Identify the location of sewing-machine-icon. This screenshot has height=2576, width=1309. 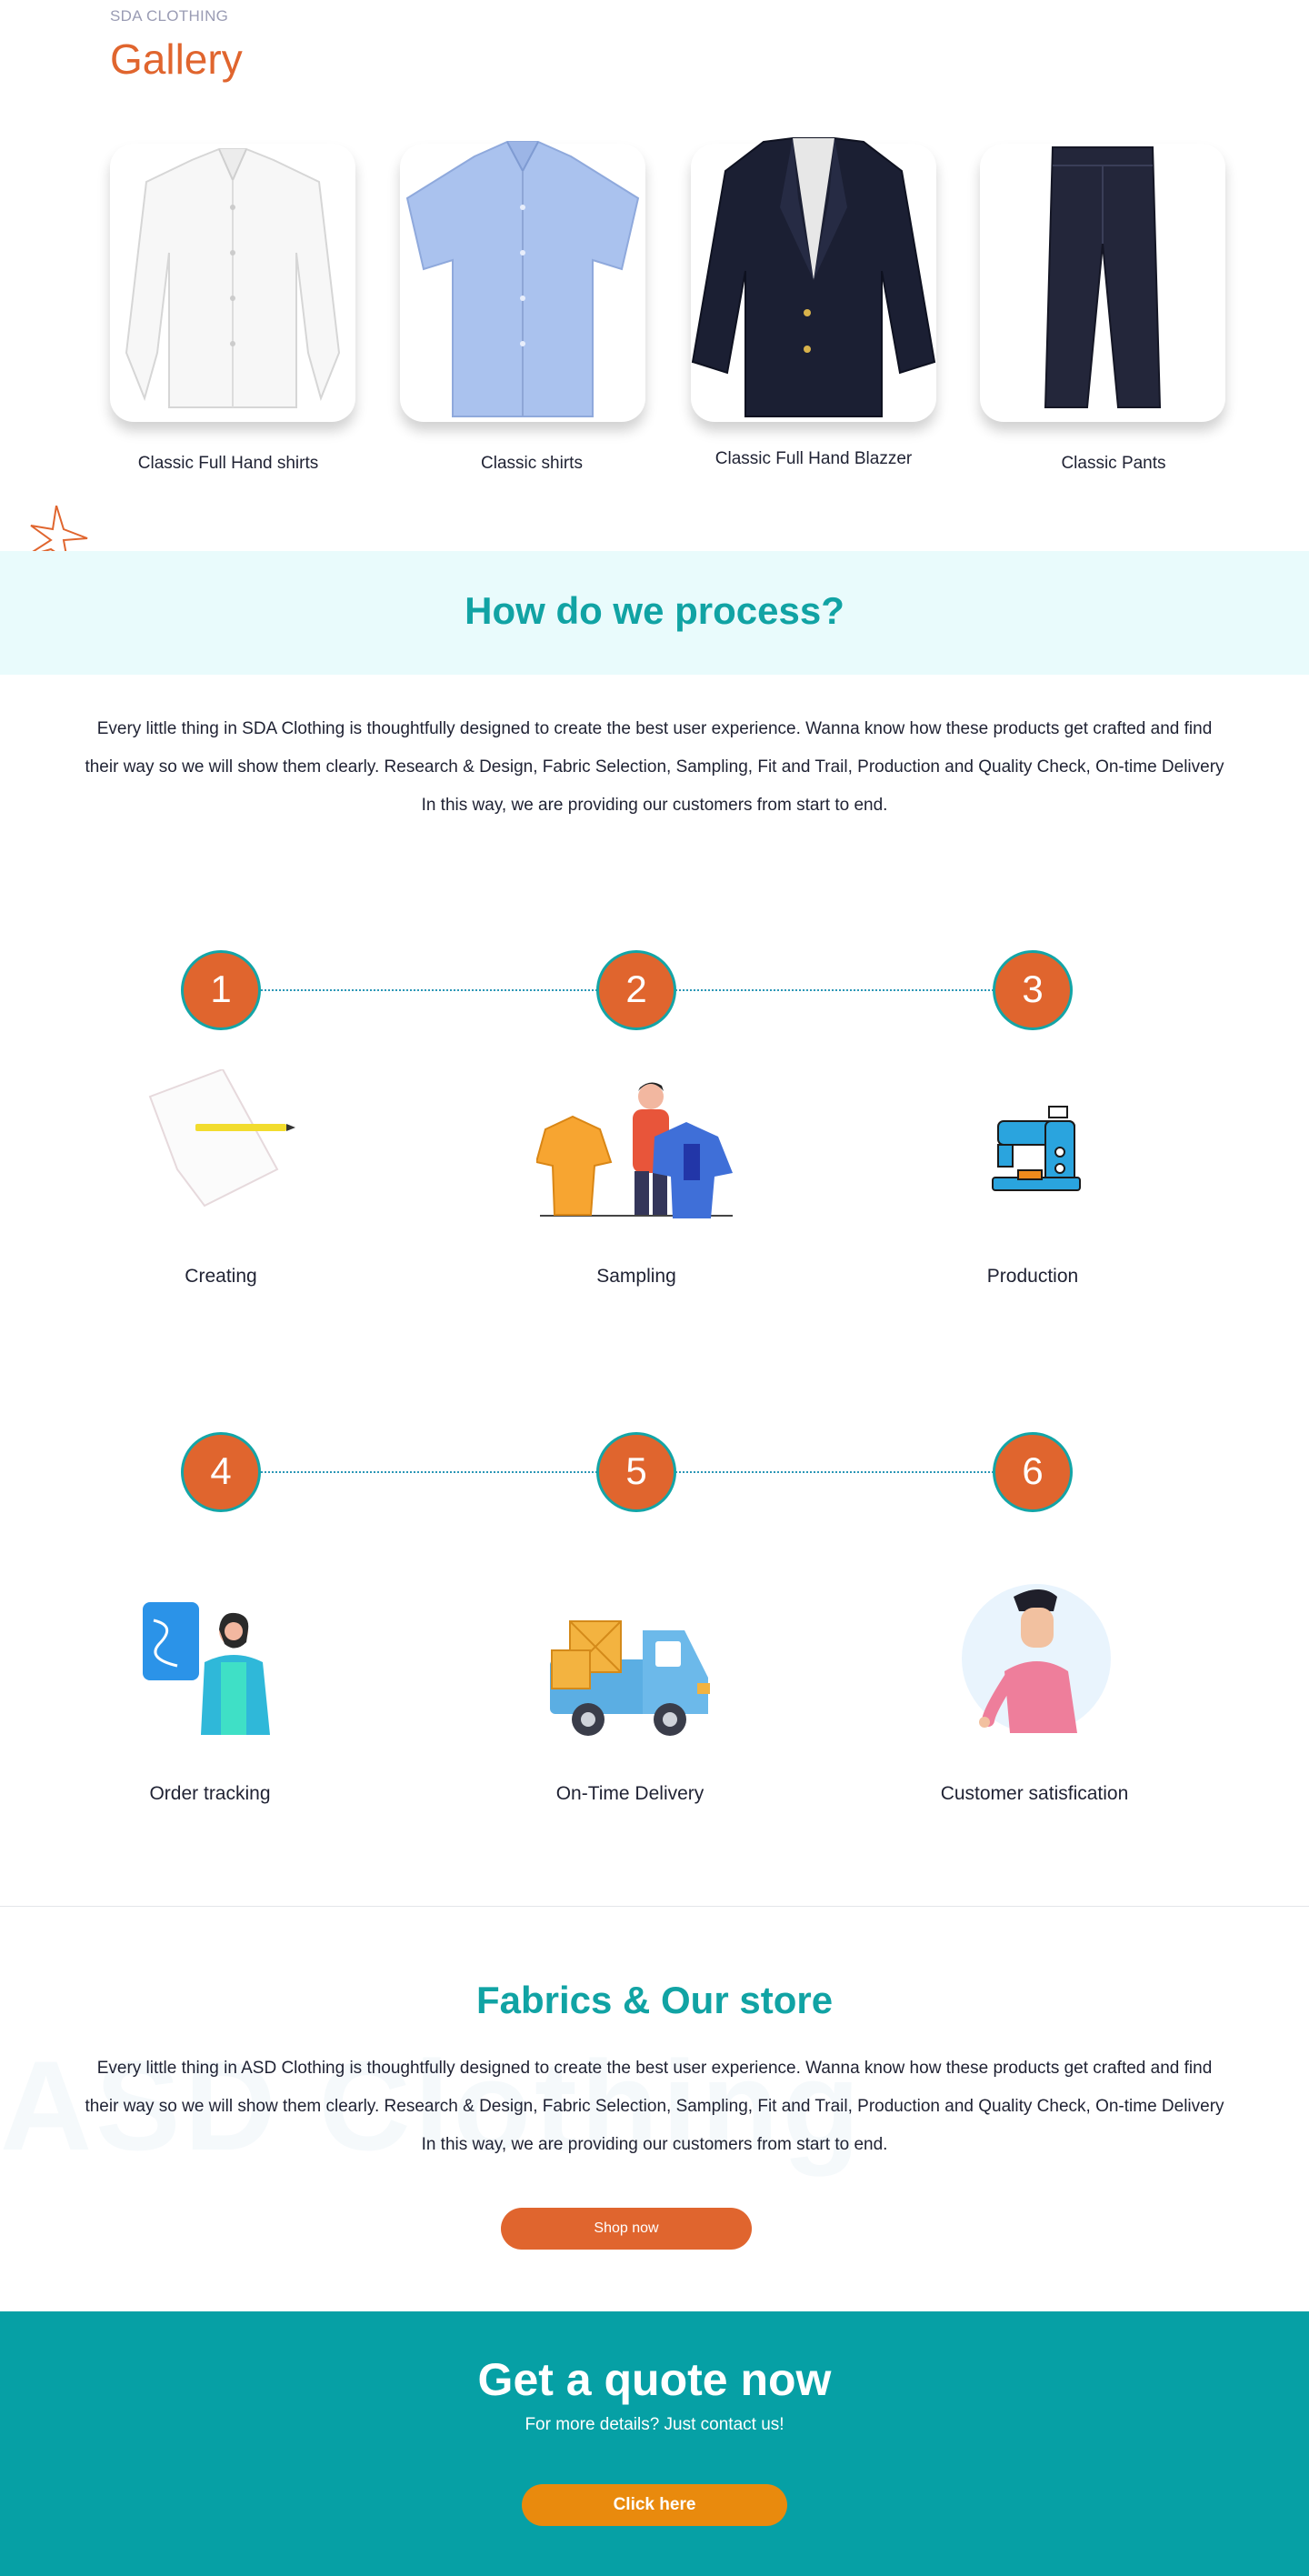
(1036, 1149).